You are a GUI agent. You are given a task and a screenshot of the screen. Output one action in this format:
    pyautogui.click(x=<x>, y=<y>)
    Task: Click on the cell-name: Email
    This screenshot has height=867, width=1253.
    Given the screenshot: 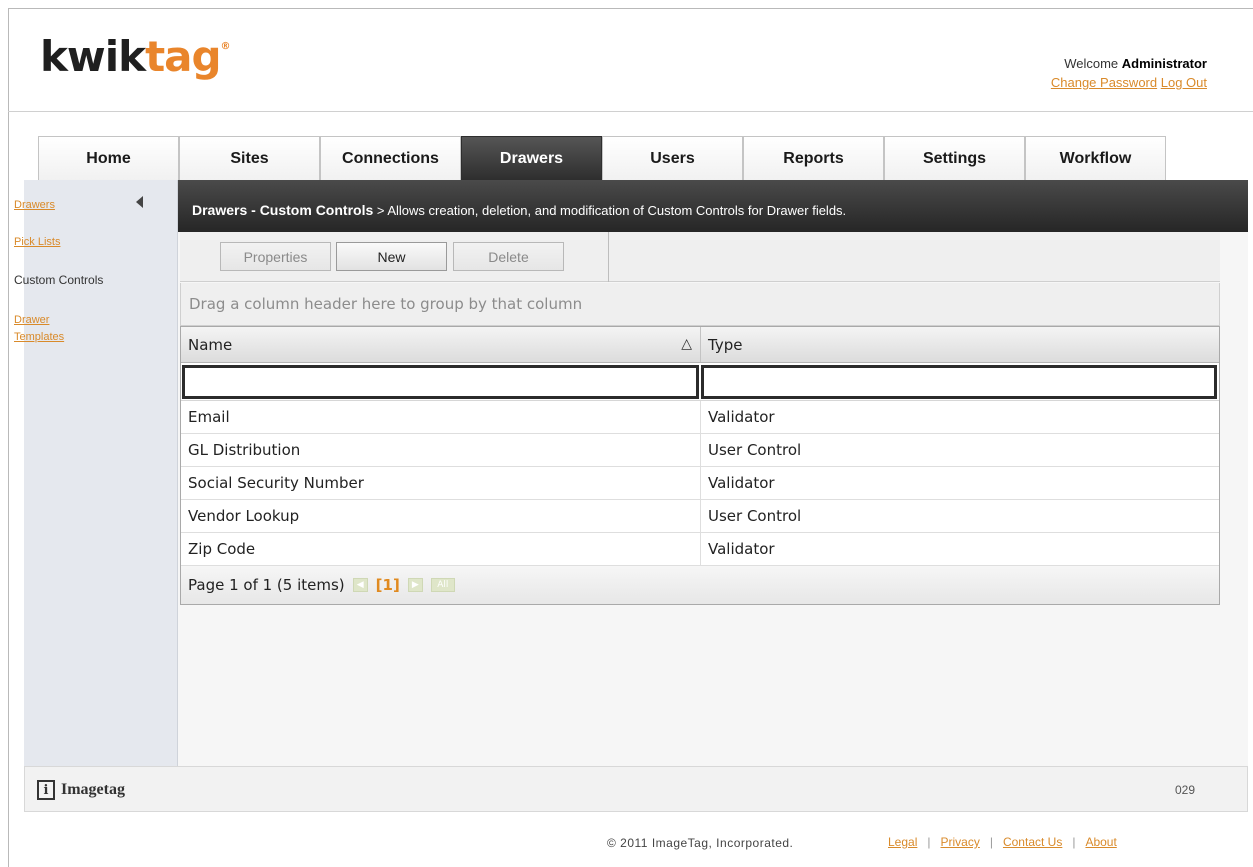 What is the action you would take?
    pyautogui.click(x=441, y=417)
    